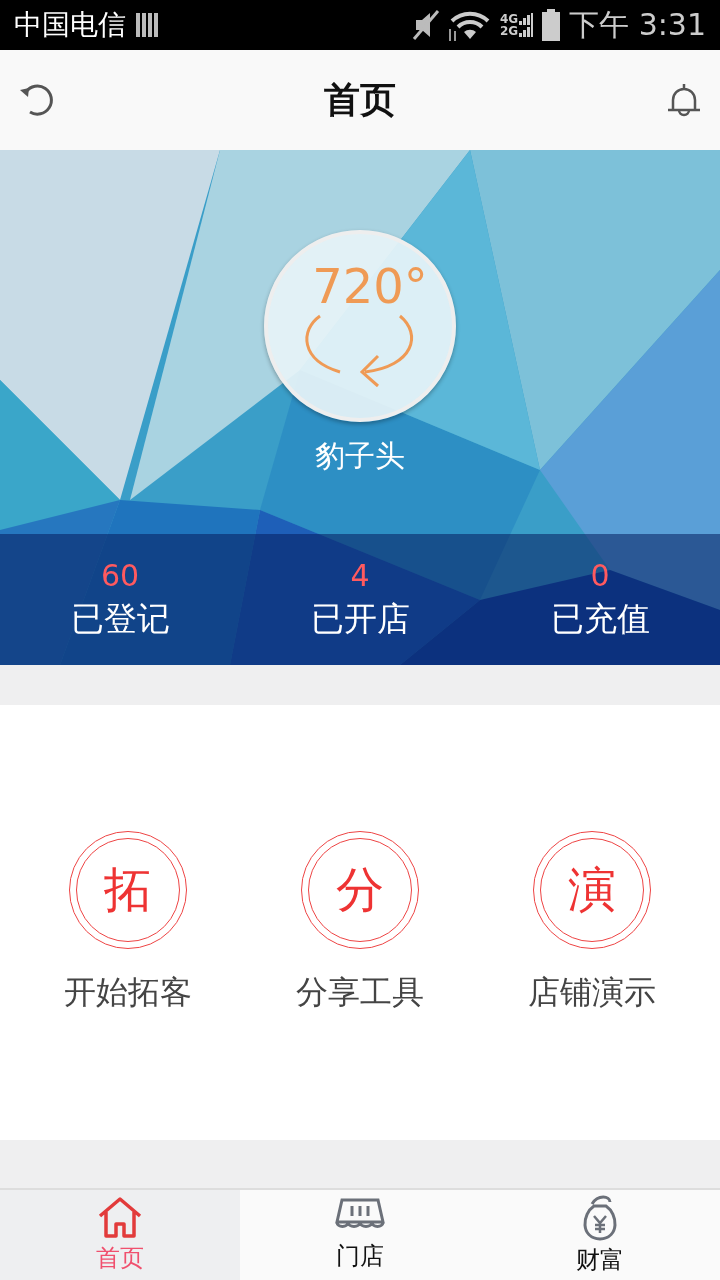 The image size is (720, 1280). I want to click on stat-value: 60, so click(120, 575).